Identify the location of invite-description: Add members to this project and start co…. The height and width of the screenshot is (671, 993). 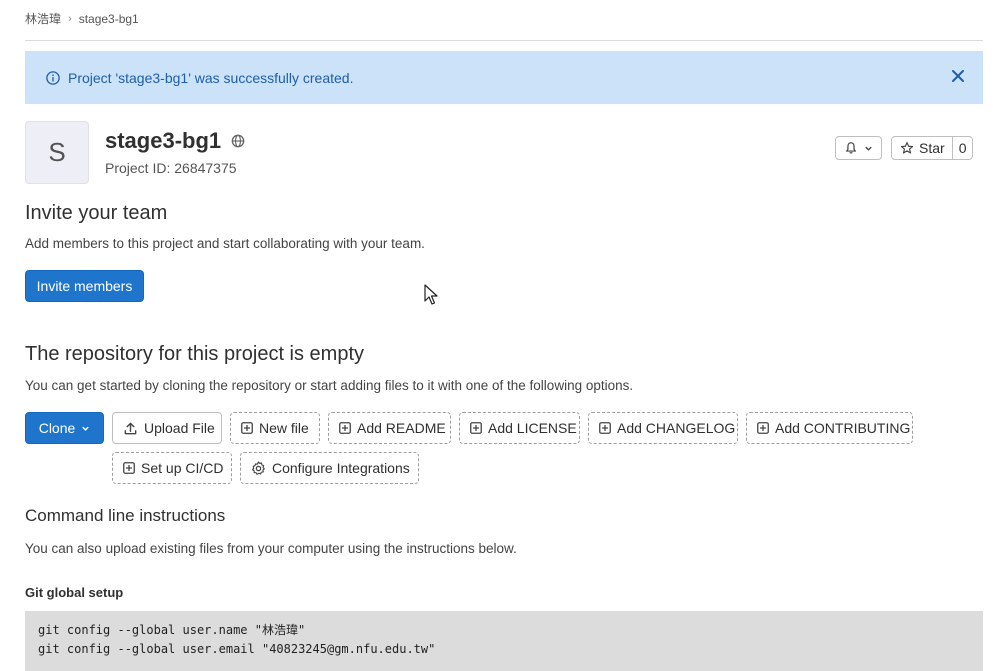
(225, 243).